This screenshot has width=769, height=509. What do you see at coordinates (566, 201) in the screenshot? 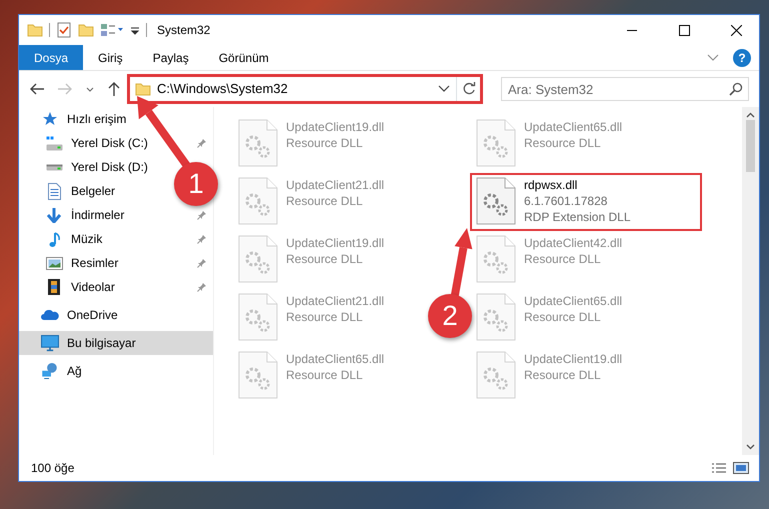
I see `file-detail: 6.1.7601.17828` at bounding box center [566, 201].